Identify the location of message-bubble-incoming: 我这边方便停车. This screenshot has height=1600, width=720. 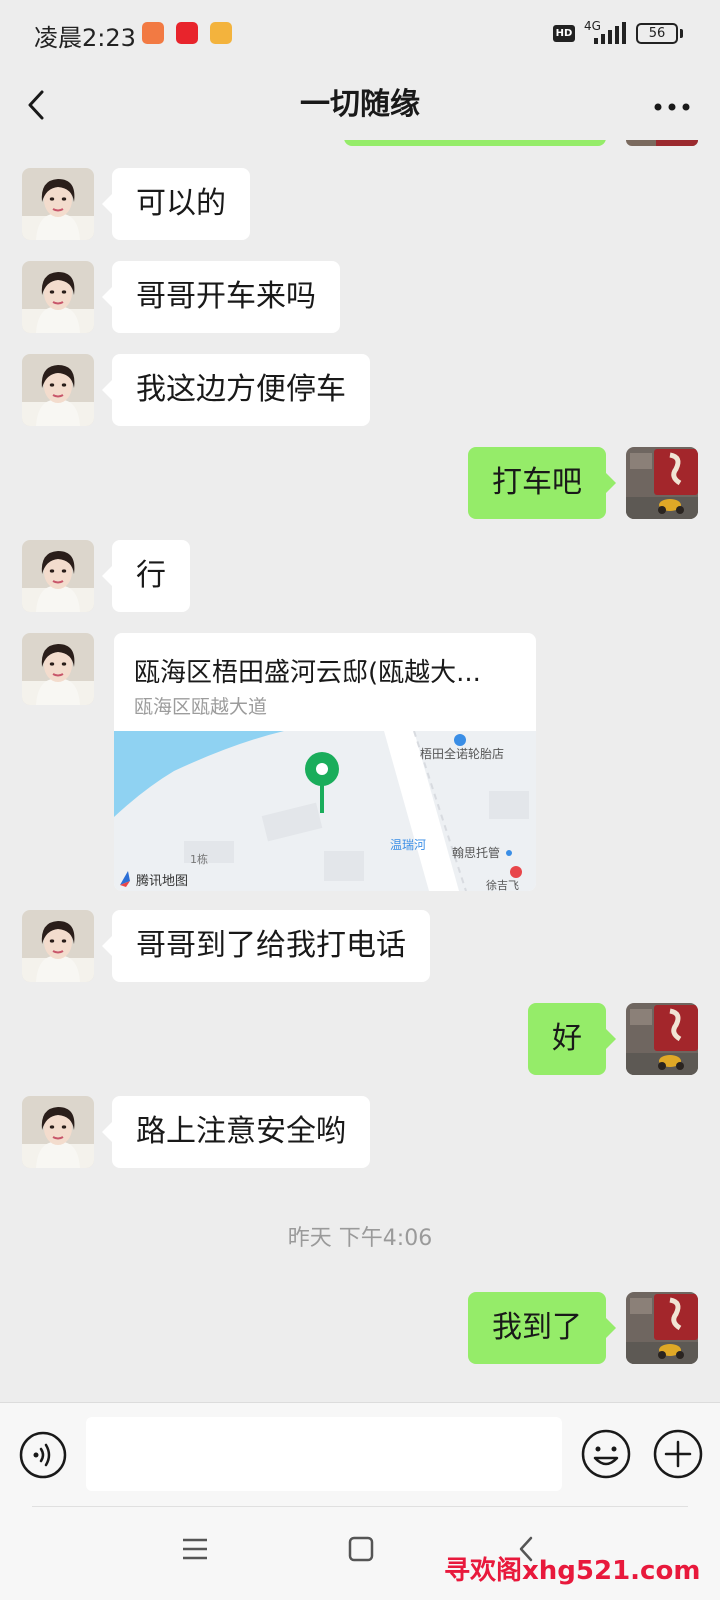
(236, 390).